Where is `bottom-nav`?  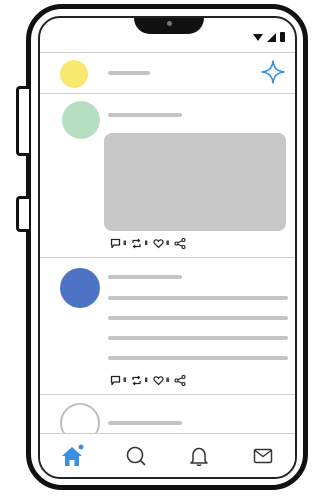
bottom-nav is located at coordinates (167, 455).